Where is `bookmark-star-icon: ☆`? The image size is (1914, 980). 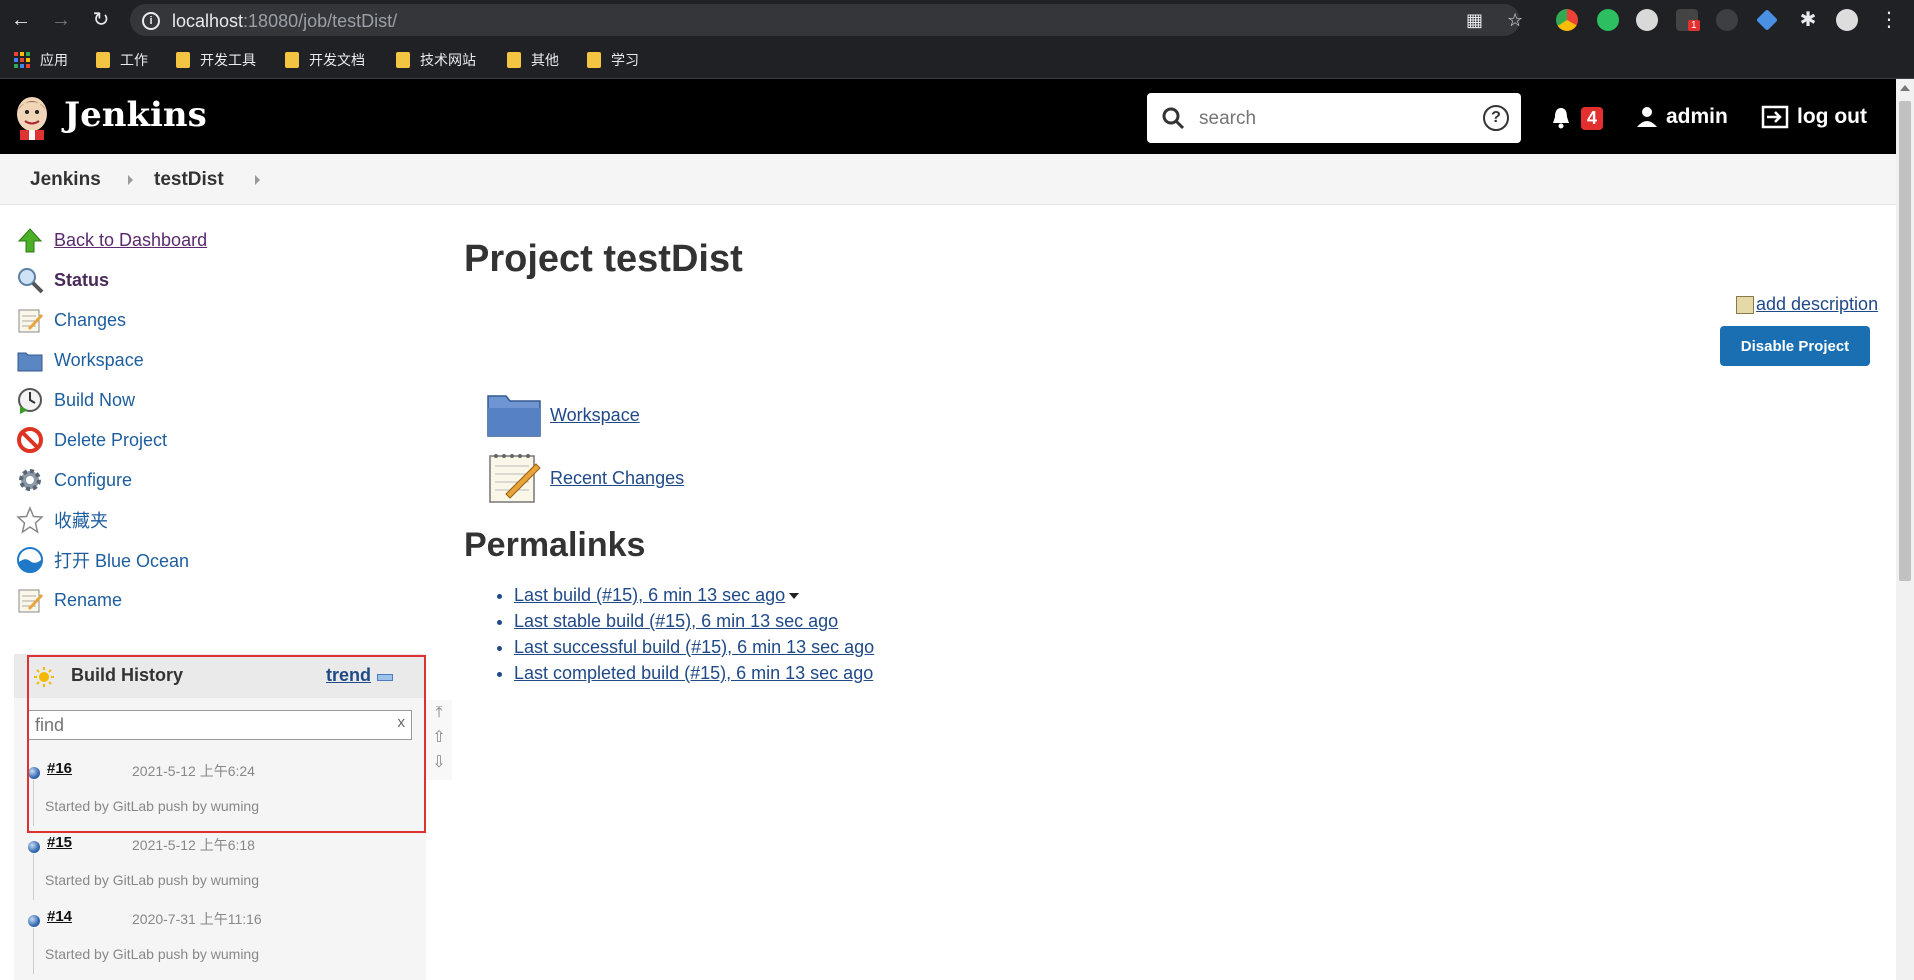
bookmark-star-icon: ☆ is located at coordinates (1515, 20).